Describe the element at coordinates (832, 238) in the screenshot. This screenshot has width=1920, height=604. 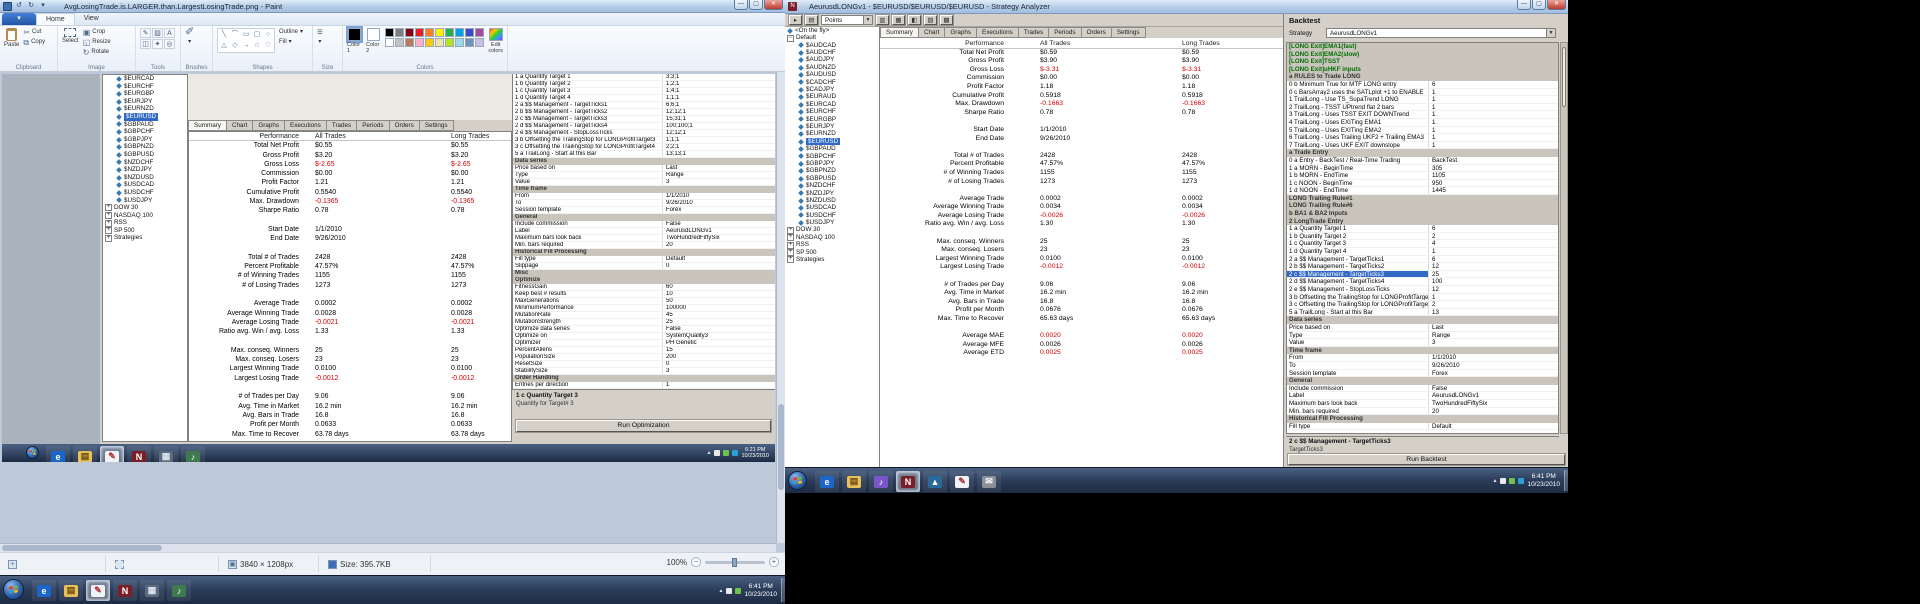
I see `tree-item: + NASDAQ 100` at that location.